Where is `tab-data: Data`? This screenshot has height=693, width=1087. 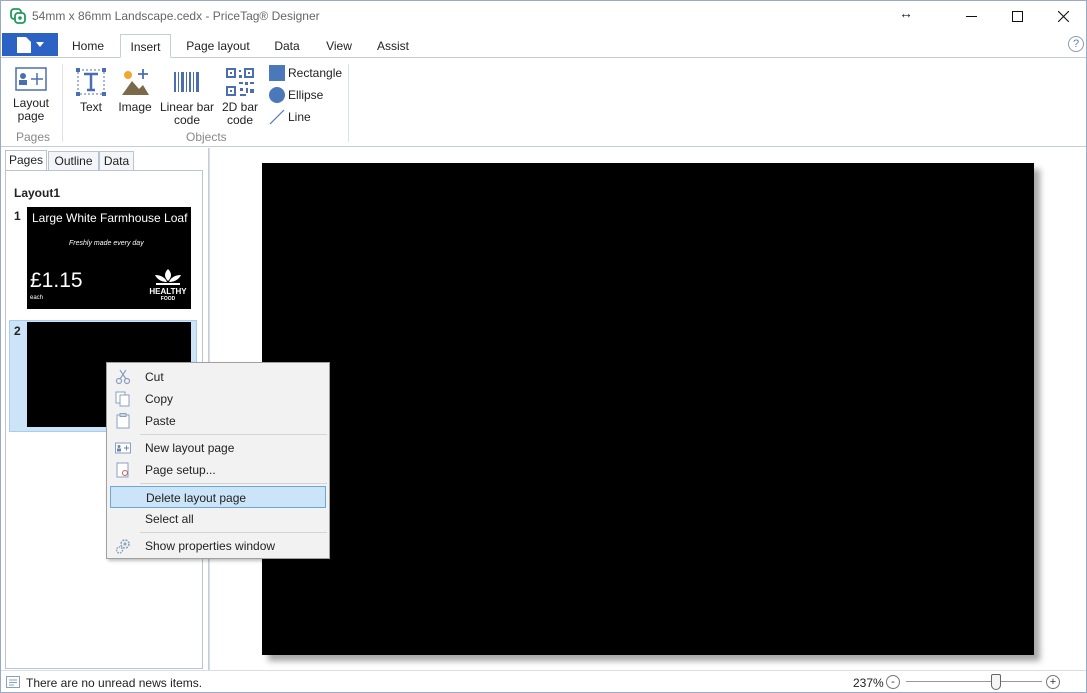 tab-data: Data is located at coordinates (287, 46).